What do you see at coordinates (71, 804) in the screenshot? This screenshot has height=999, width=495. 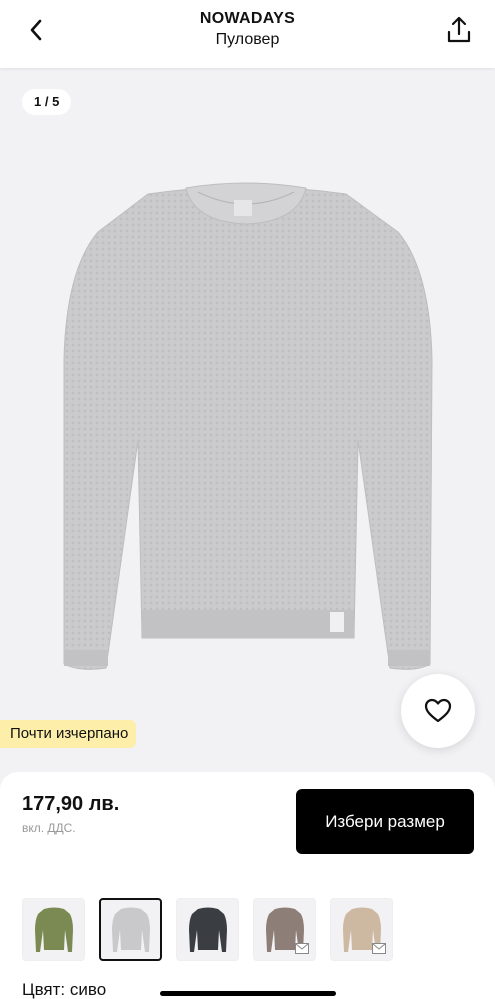 I see `price: 177,90 лв.` at bounding box center [71, 804].